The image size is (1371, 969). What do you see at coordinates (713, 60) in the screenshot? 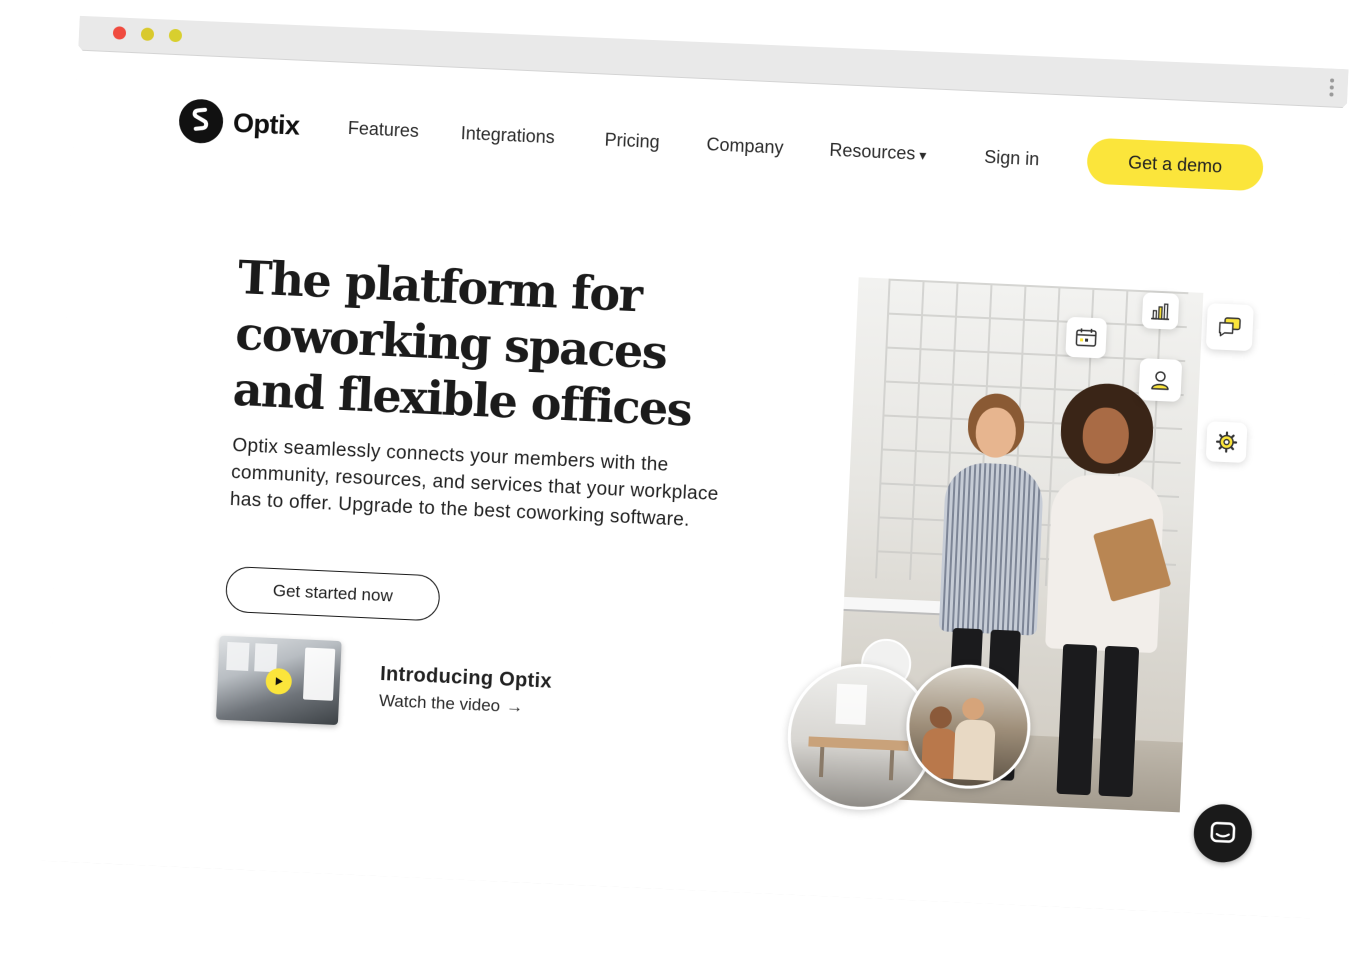
I see `browser-titlebar` at bounding box center [713, 60].